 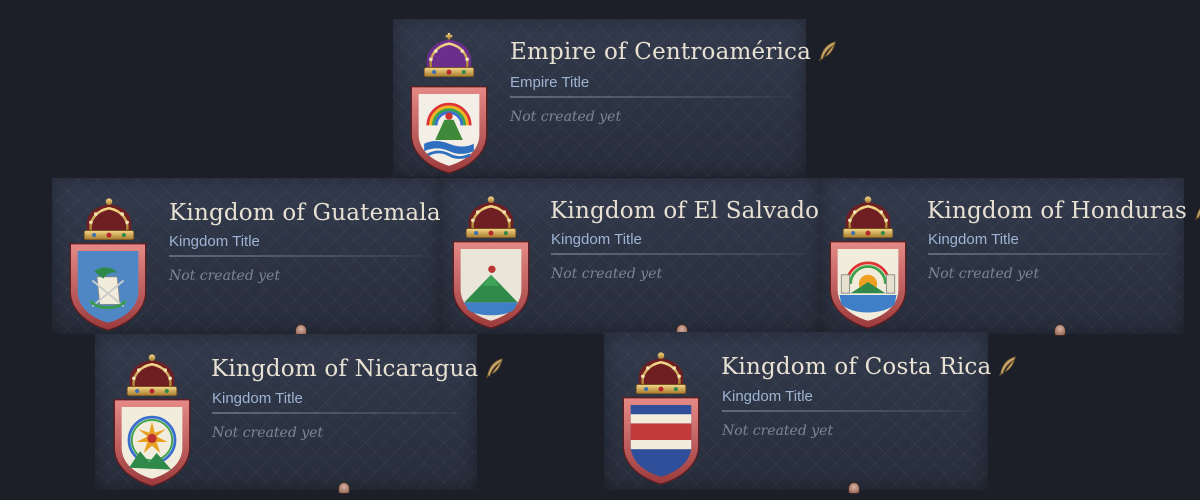 I want to click on title-name-text: Kingdom of Honduras, so click(x=1057, y=211).